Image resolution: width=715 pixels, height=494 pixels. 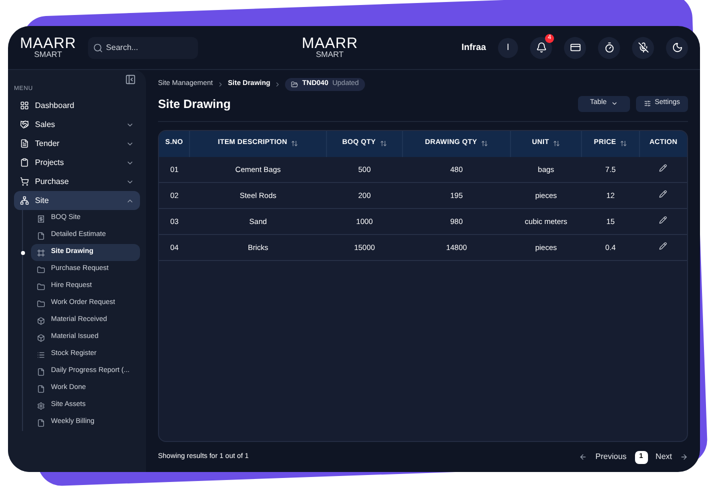 What do you see at coordinates (24, 124) in the screenshot?
I see `handshake-icon` at bounding box center [24, 124].